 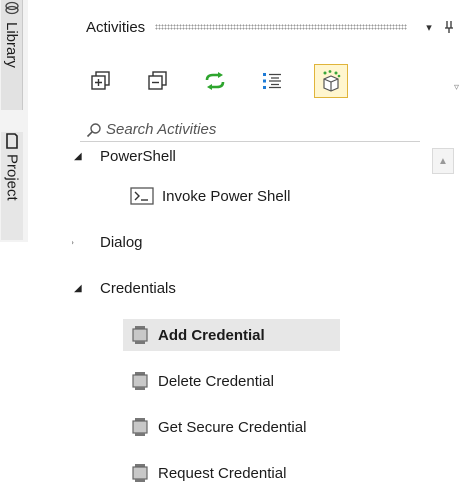 I want to click on scroll-up-button: ▲, so click(x=443, y=161).